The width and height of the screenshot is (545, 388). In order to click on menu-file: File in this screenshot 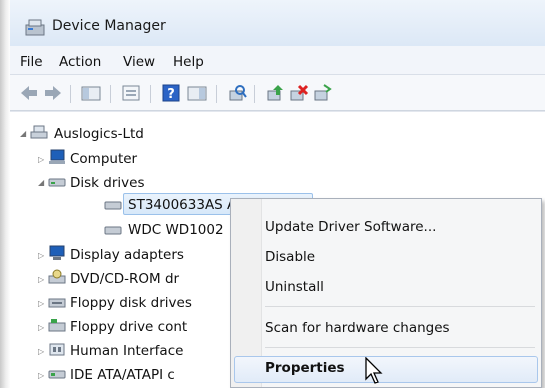, I will do `click(31, 62)`.